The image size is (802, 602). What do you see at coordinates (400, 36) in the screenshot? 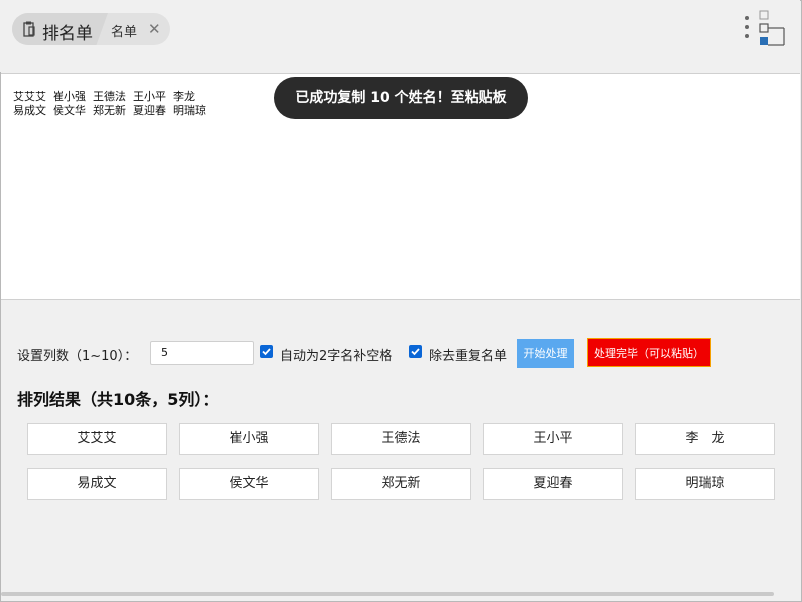
I see `tab-bar: 排名单 名单 ✕` at bounding box center [400, 36].